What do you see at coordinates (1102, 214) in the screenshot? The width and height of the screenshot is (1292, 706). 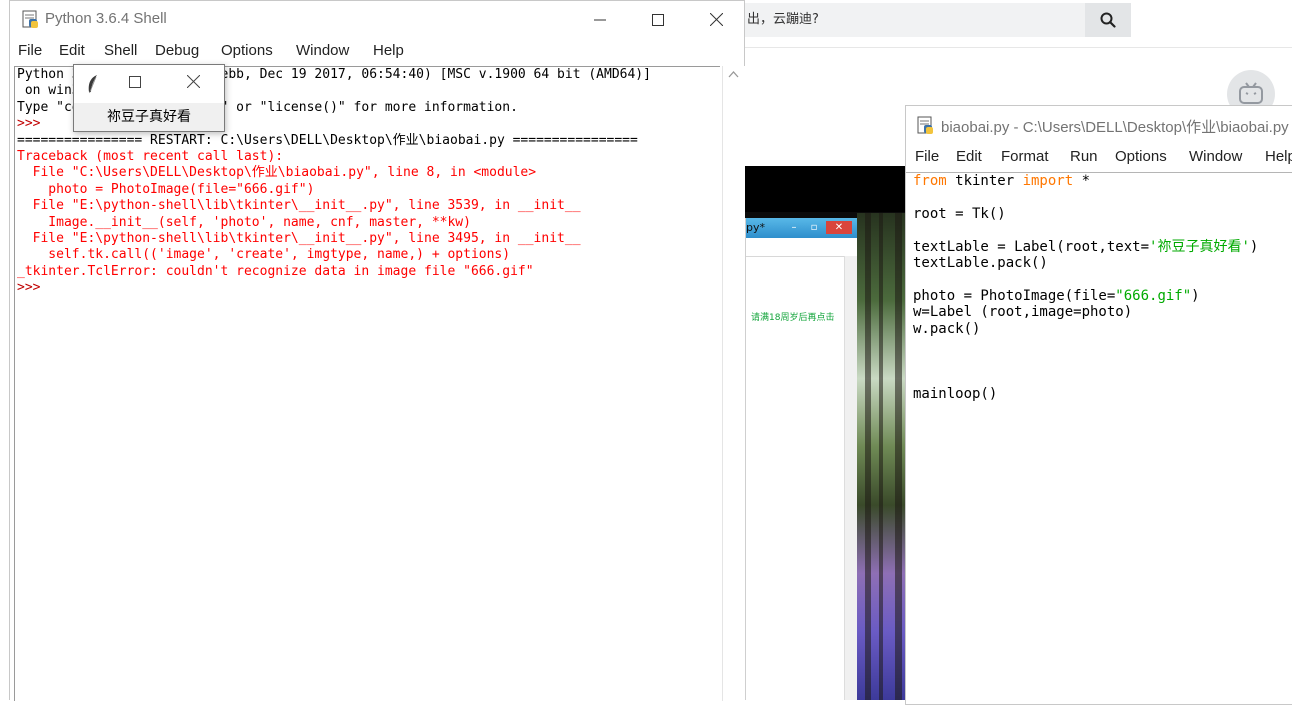 I see `code-line: root = Tk()` at bounding box center [1102, 214].